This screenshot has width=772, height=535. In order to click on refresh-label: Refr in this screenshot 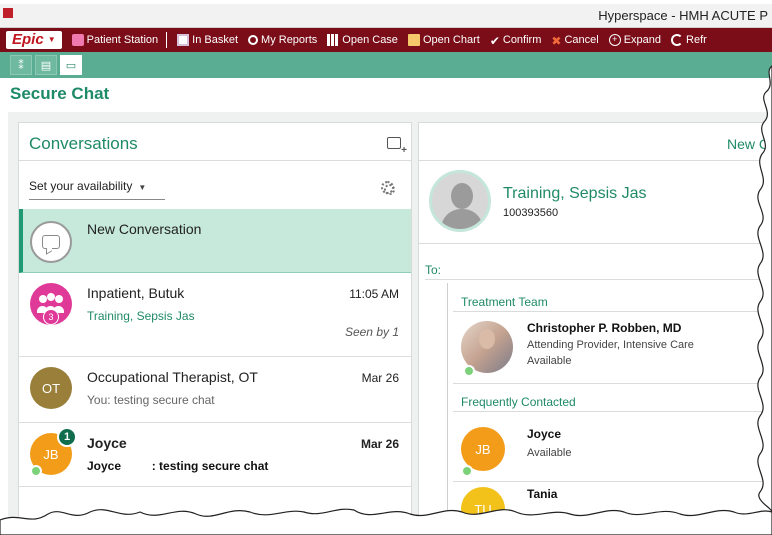, I will do `click(696, 40)`.